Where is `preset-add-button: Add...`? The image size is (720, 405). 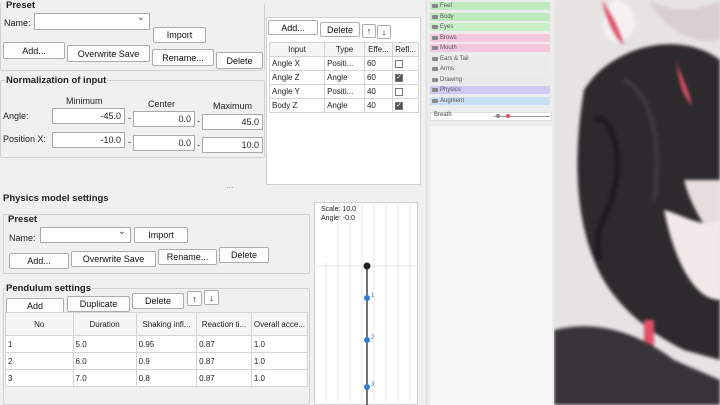 preset-add-button: Add... is located at coordinates (34, 50).